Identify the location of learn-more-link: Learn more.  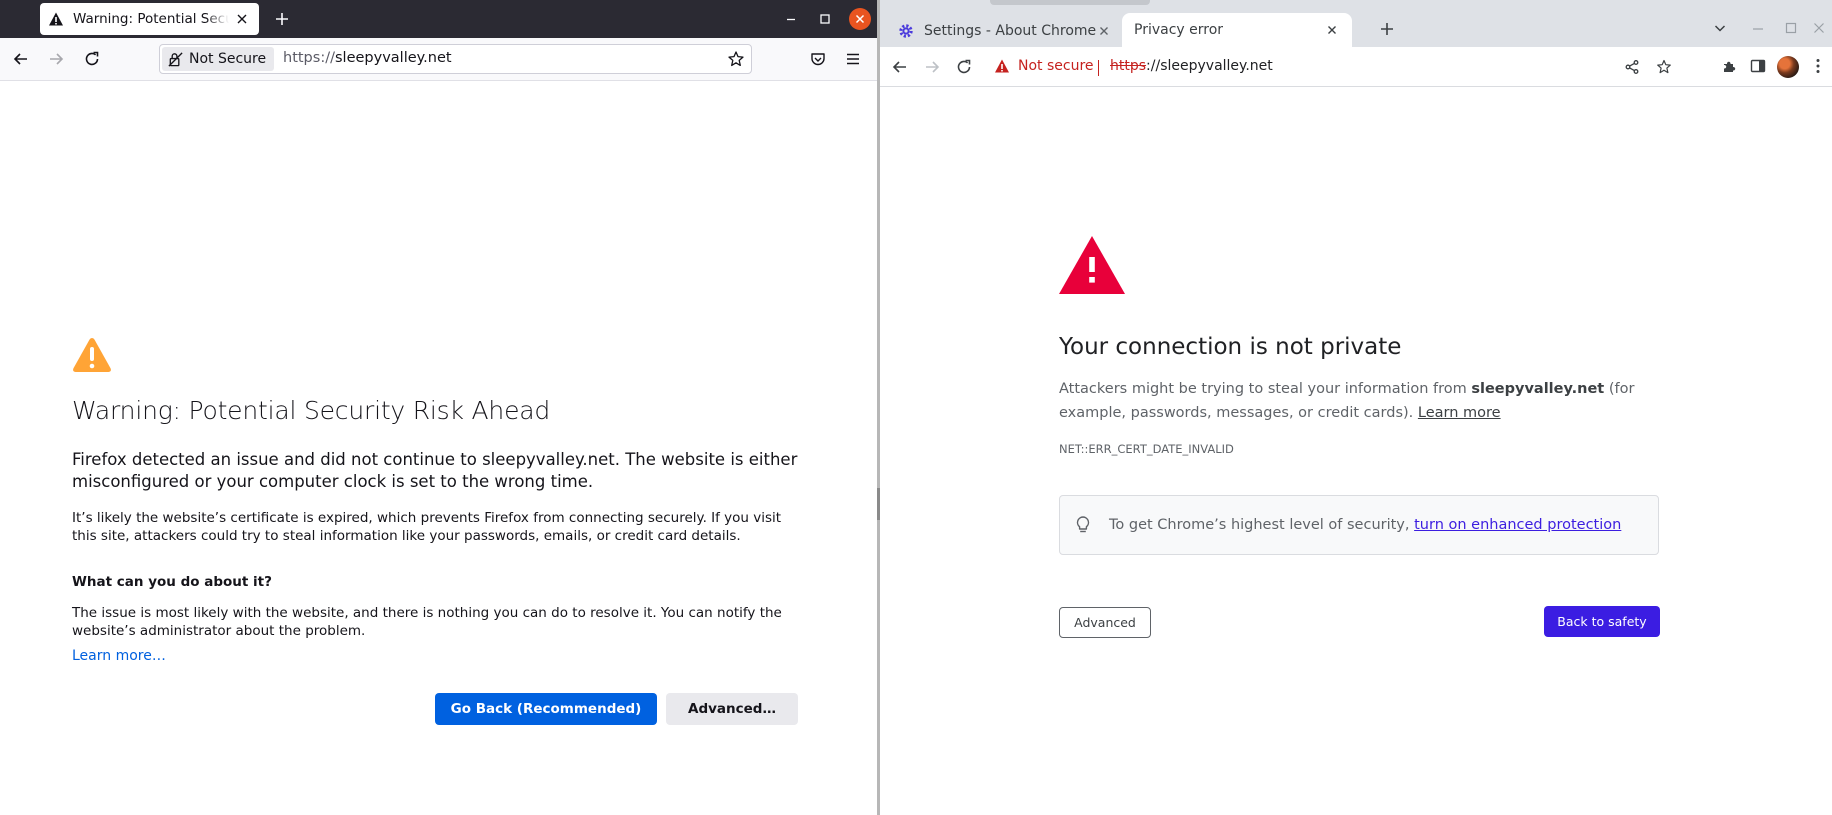
(1459, 413).